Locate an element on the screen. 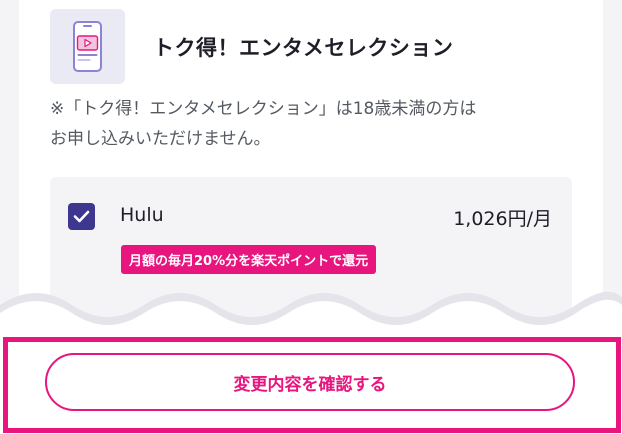 Image resolution: width=622 pixels, height=434 pixels. service-name: Hulu is located at coordinates (142, 215).